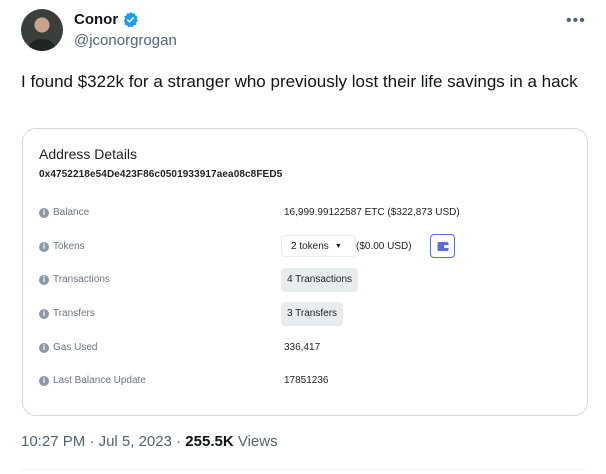 This screenshot has width=606, height=474. What do you see at coordinates (88, 154) in the screenshot?
I see `card-title: Address Details` at bounding box center [88, 154].